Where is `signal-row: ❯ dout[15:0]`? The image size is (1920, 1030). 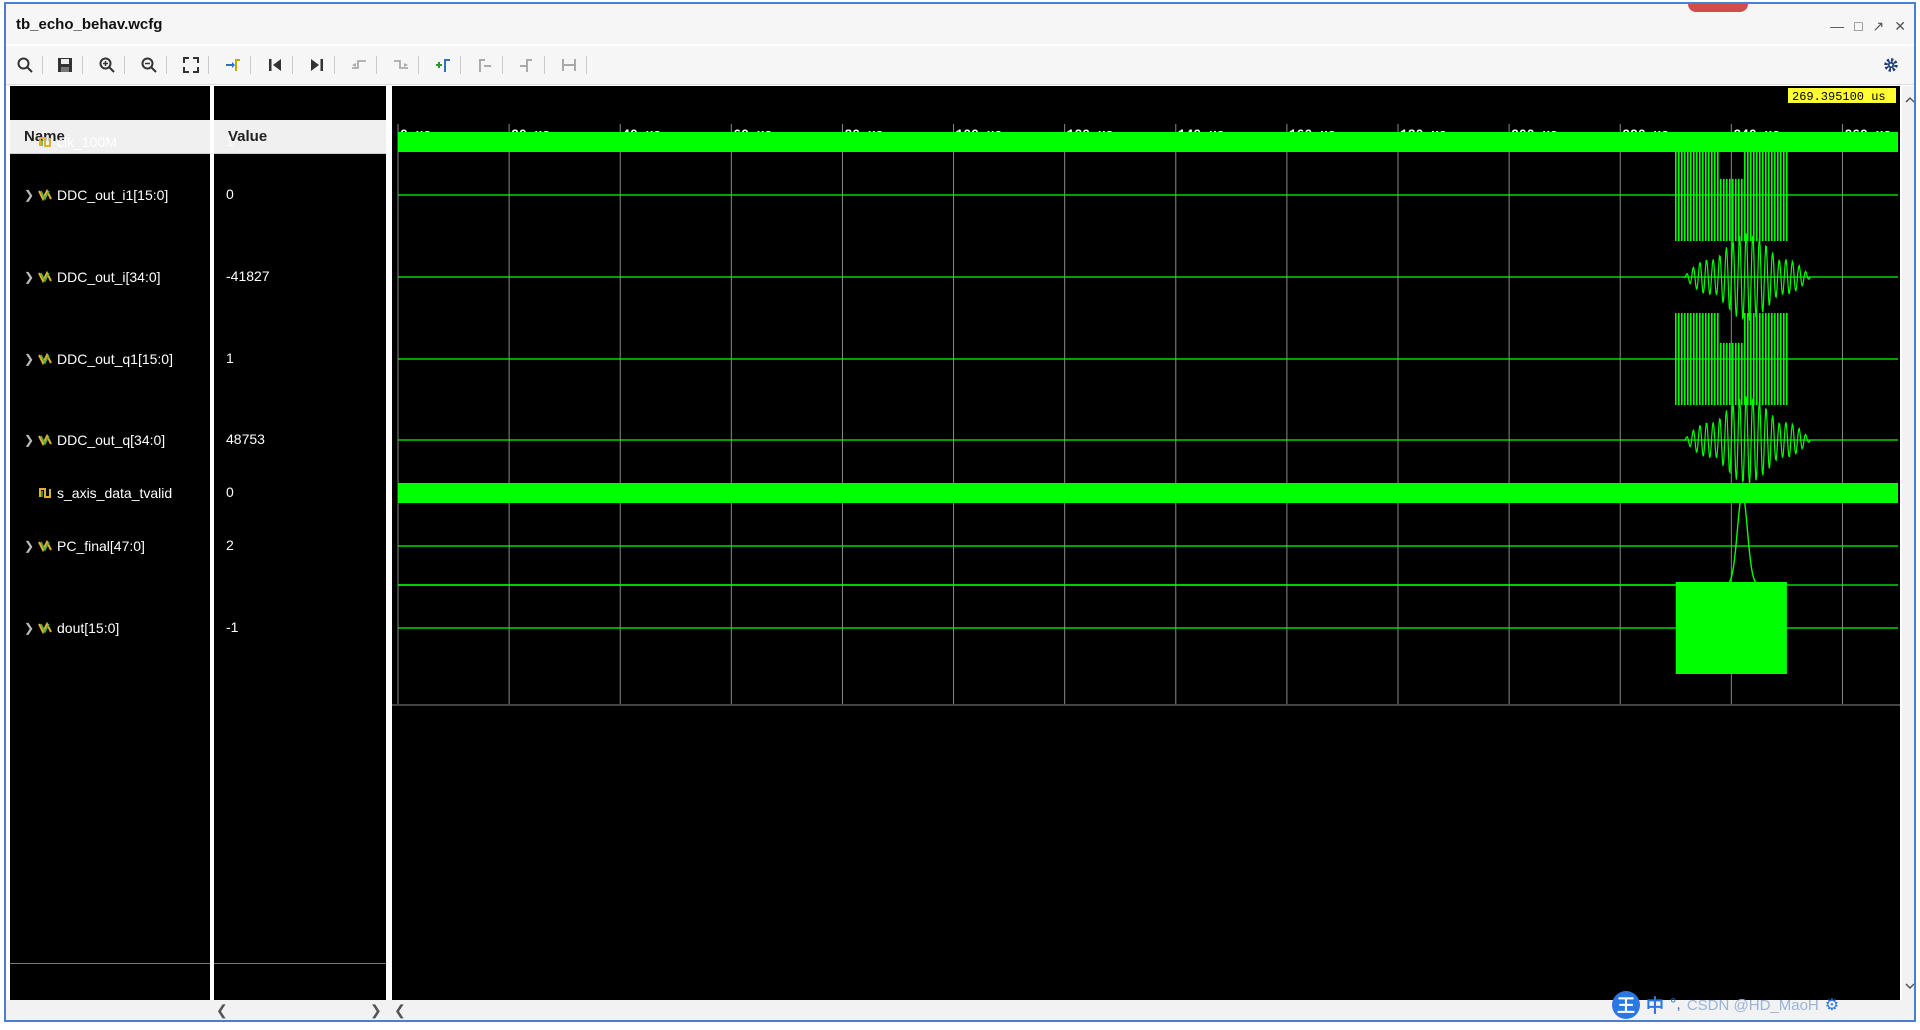
signal-row: ❯ dout[15:0] is located at coordinates (115, 628).